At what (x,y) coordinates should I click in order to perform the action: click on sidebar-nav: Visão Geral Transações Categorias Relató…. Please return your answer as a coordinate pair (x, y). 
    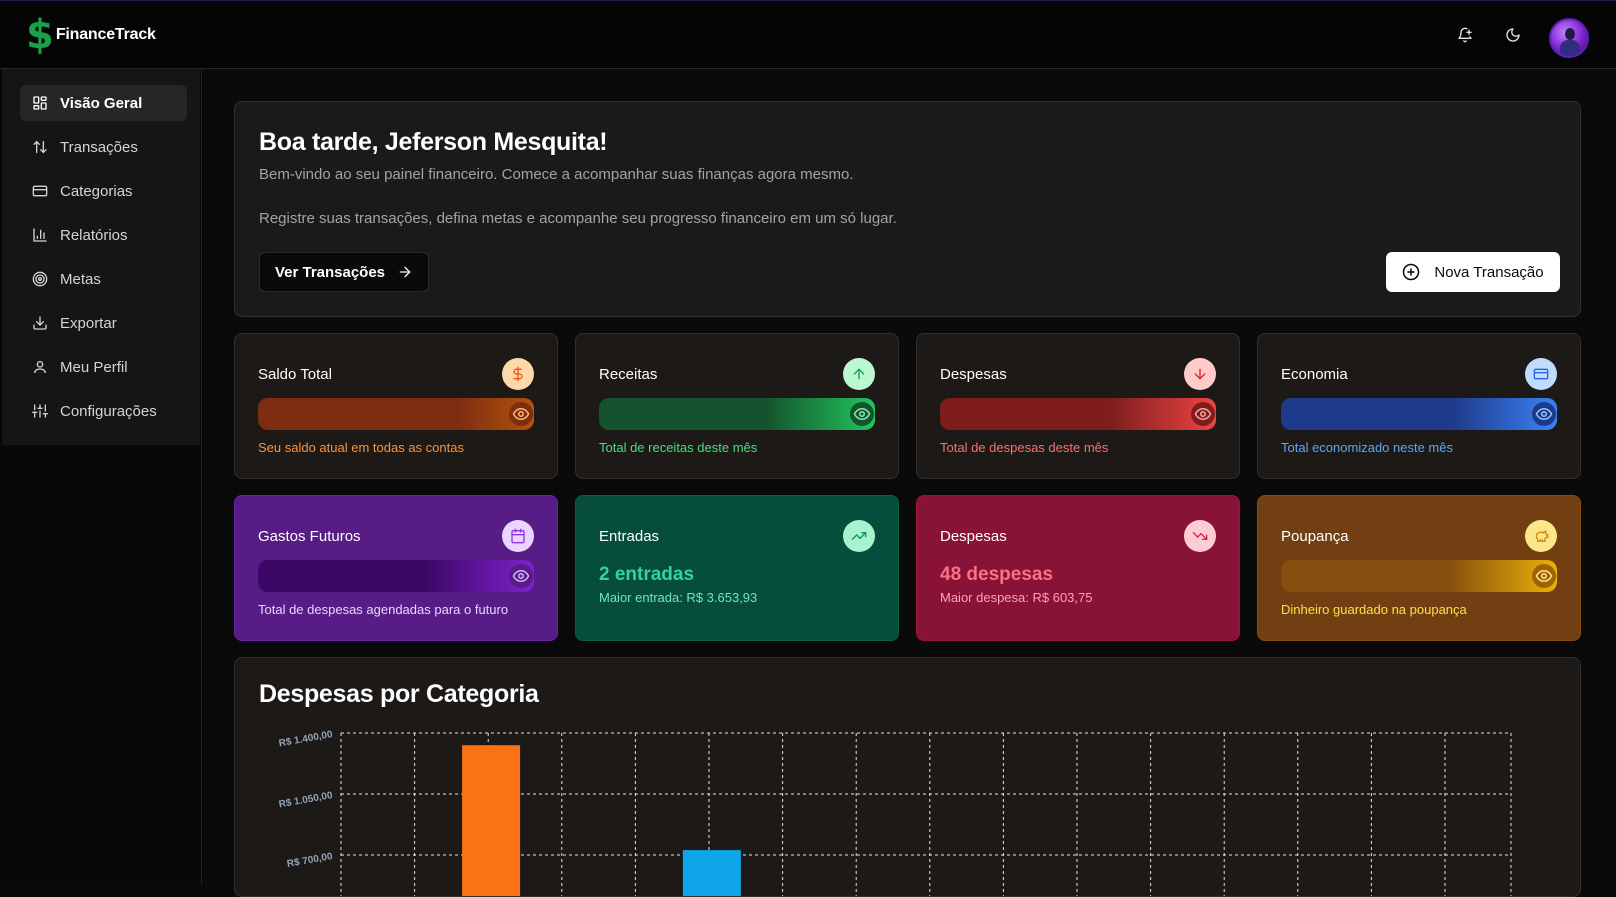
    Looking at the image, I should click on (101, 257).